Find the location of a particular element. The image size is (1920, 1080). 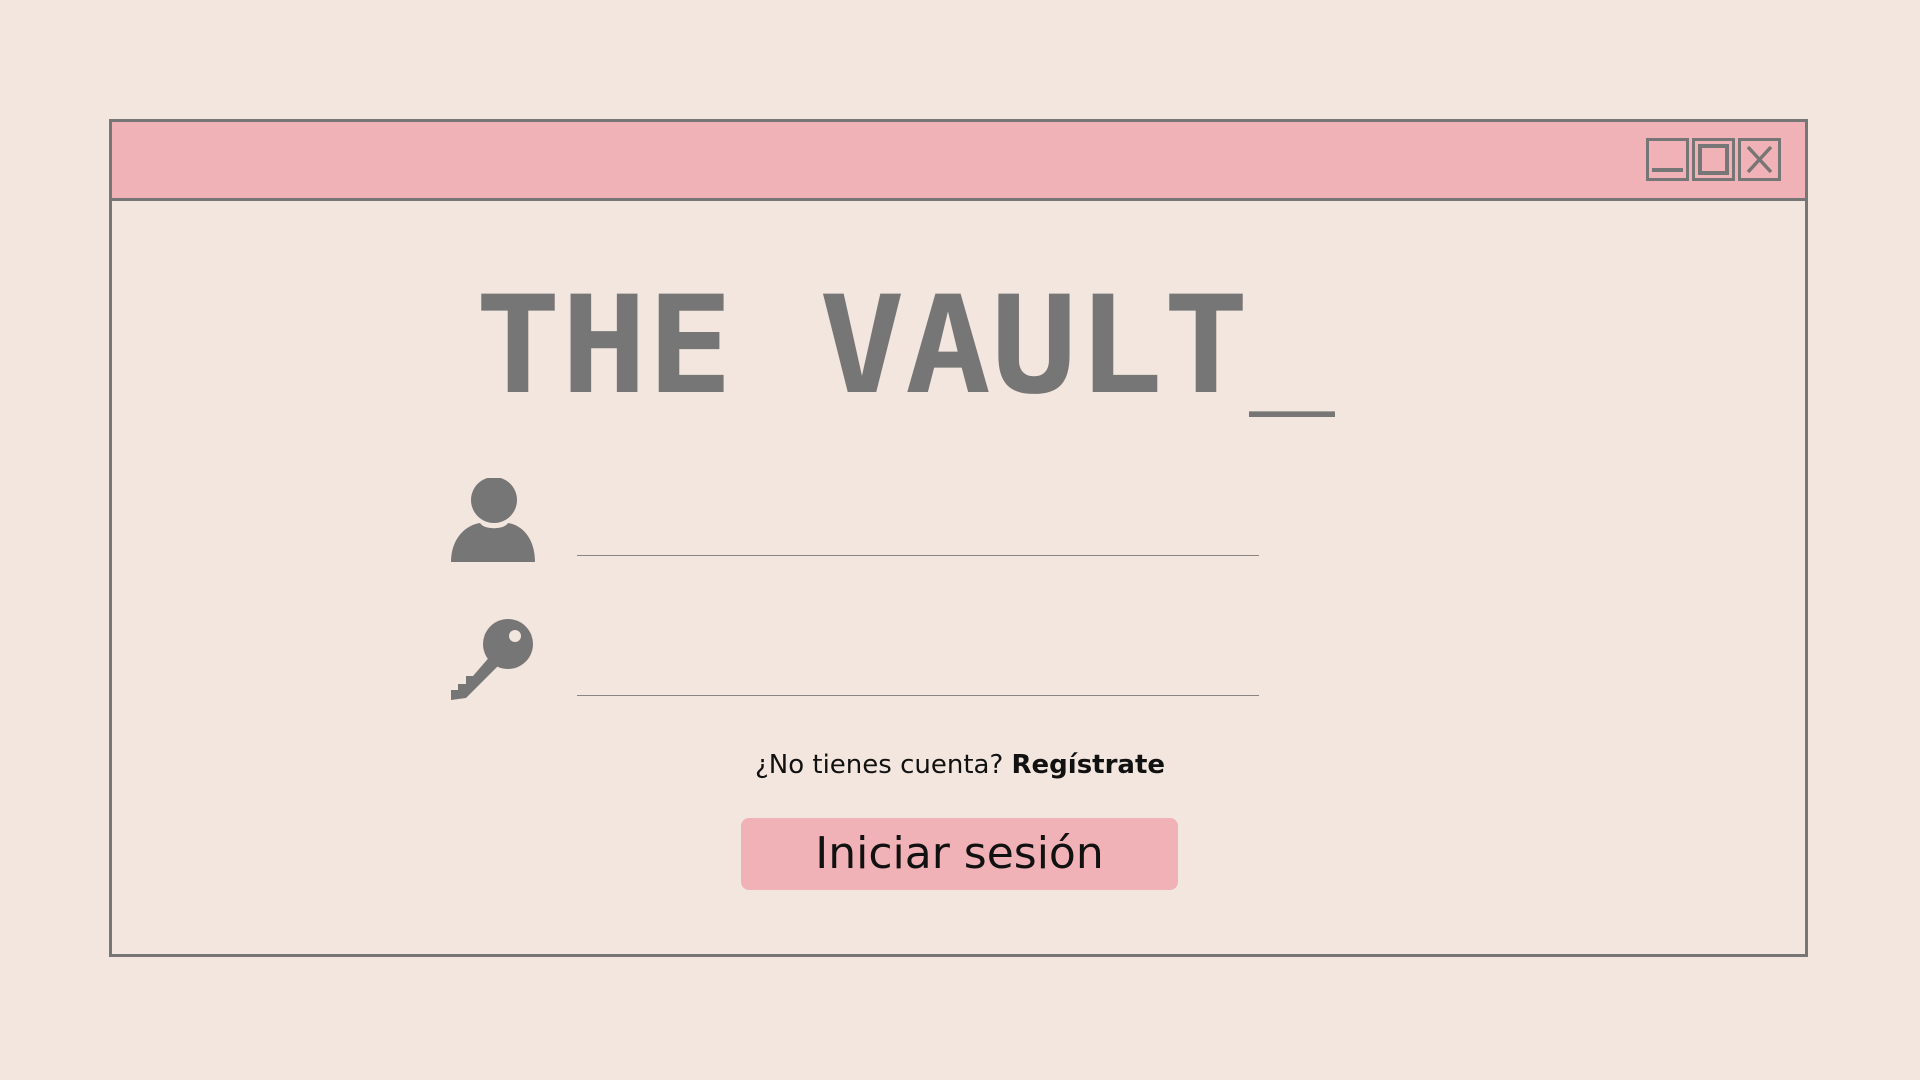

signup-prompt-line: ¿No tienes cuenta? Regístrate is located at coordinates (960, 765).